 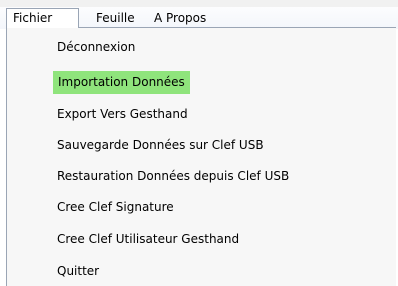 What do you see at coordinates (78, 271) in the screenshot?
I see `menu-item-quitter: Quitter` at bounding box center [78, 271].